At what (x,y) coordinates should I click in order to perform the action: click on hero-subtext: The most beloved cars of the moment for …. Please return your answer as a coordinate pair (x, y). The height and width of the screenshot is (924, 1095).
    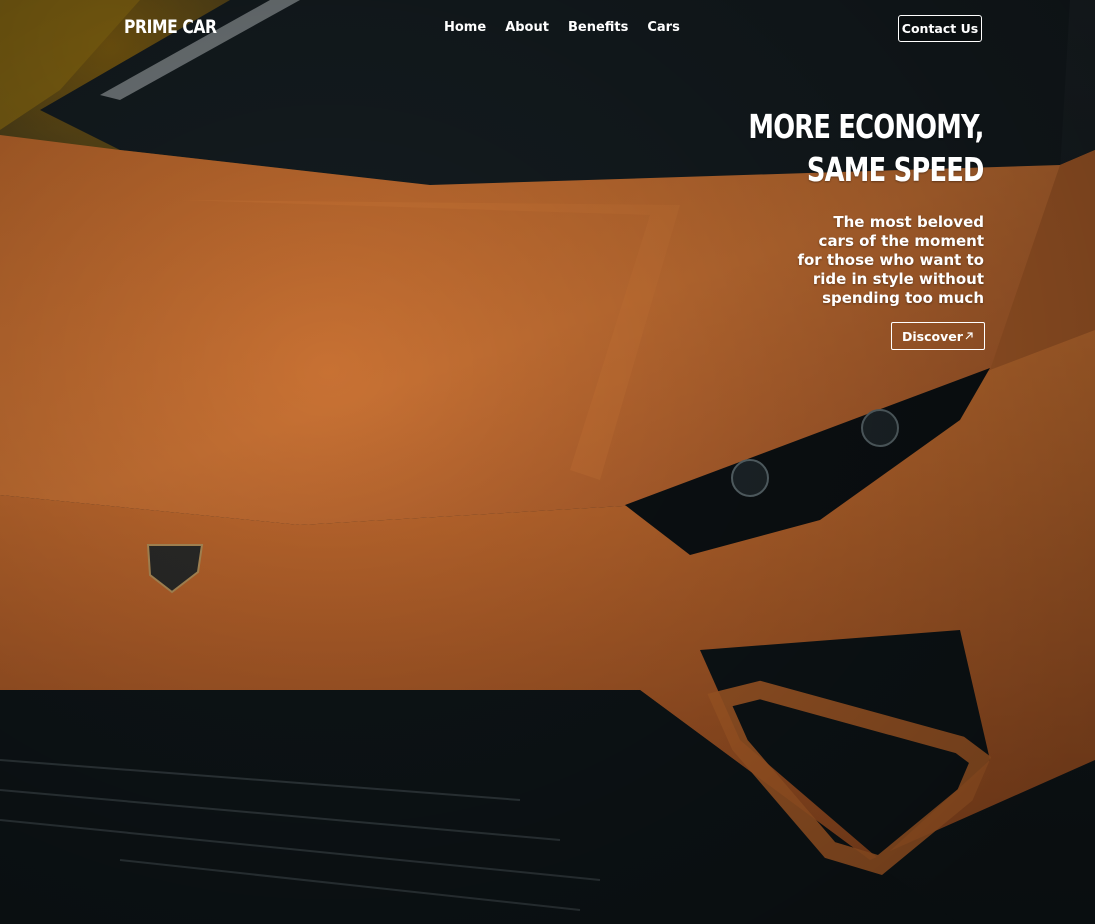
    Looking at the image, I should click on (890, 260).